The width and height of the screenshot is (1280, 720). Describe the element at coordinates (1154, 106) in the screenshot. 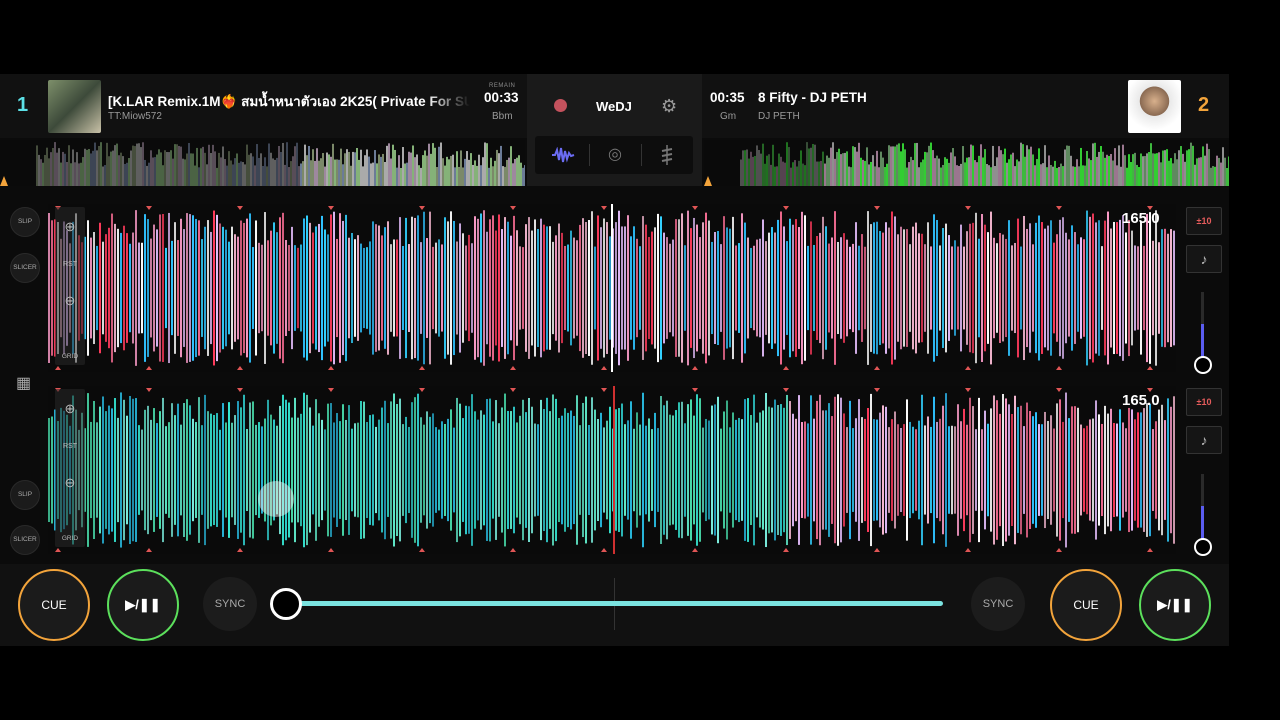

I see `deck2-cover-art` at that location.